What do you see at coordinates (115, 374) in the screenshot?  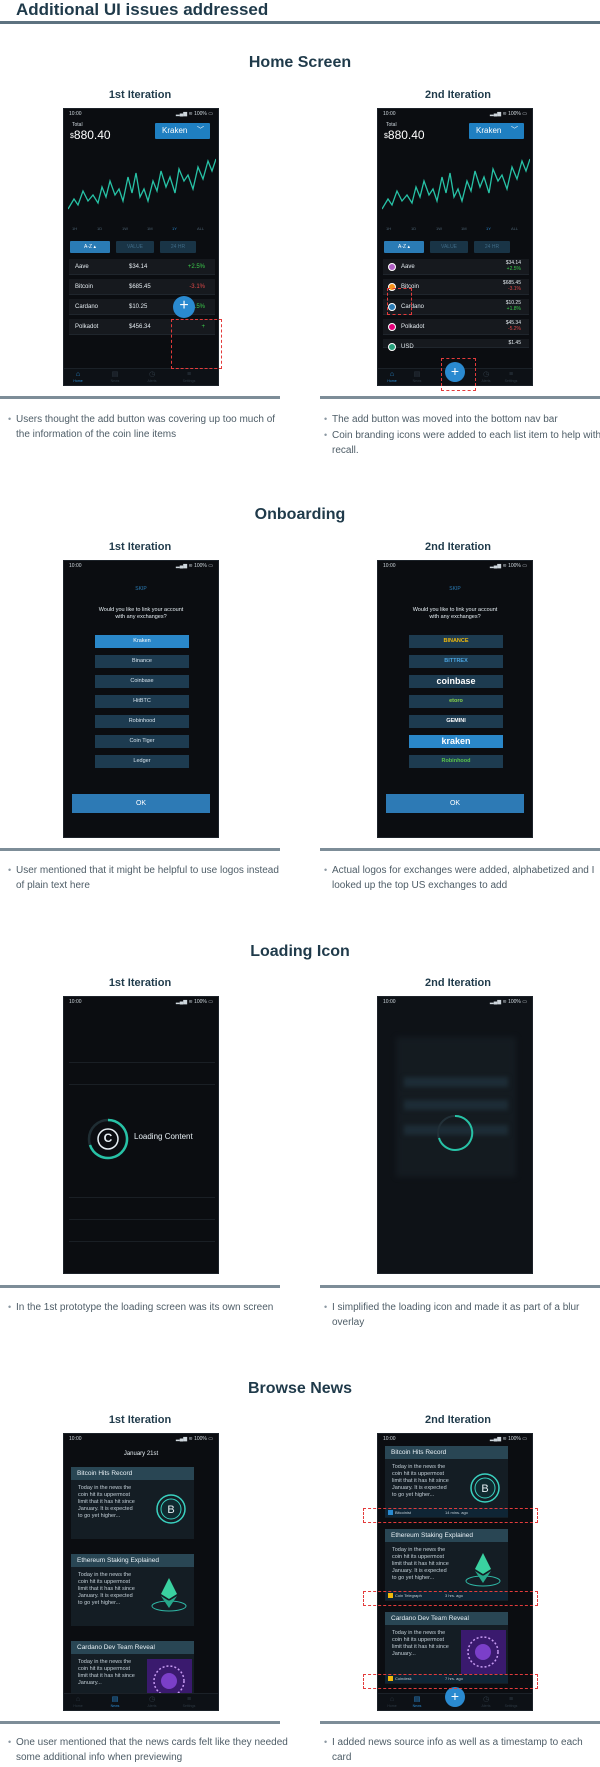 I see `news-icon: ▤` at bounding box center [115, 374].